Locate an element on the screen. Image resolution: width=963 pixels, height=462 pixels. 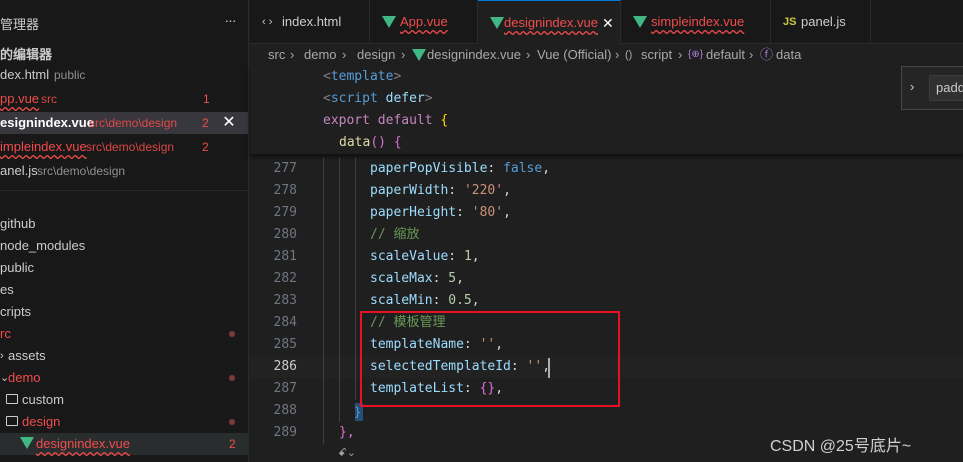
tab-index-html: ‹ › index.html is located at coordinates (310, 22).